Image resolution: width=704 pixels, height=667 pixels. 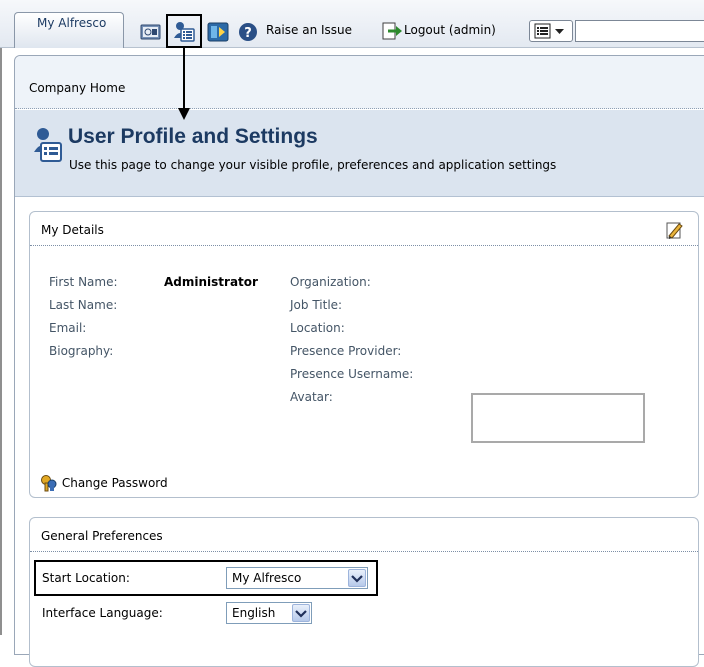 What do you see at coordinates (364, 535) in the screenshot?
I see `general-preferences-heading: General Preferences` at bounding box center [364, 535].